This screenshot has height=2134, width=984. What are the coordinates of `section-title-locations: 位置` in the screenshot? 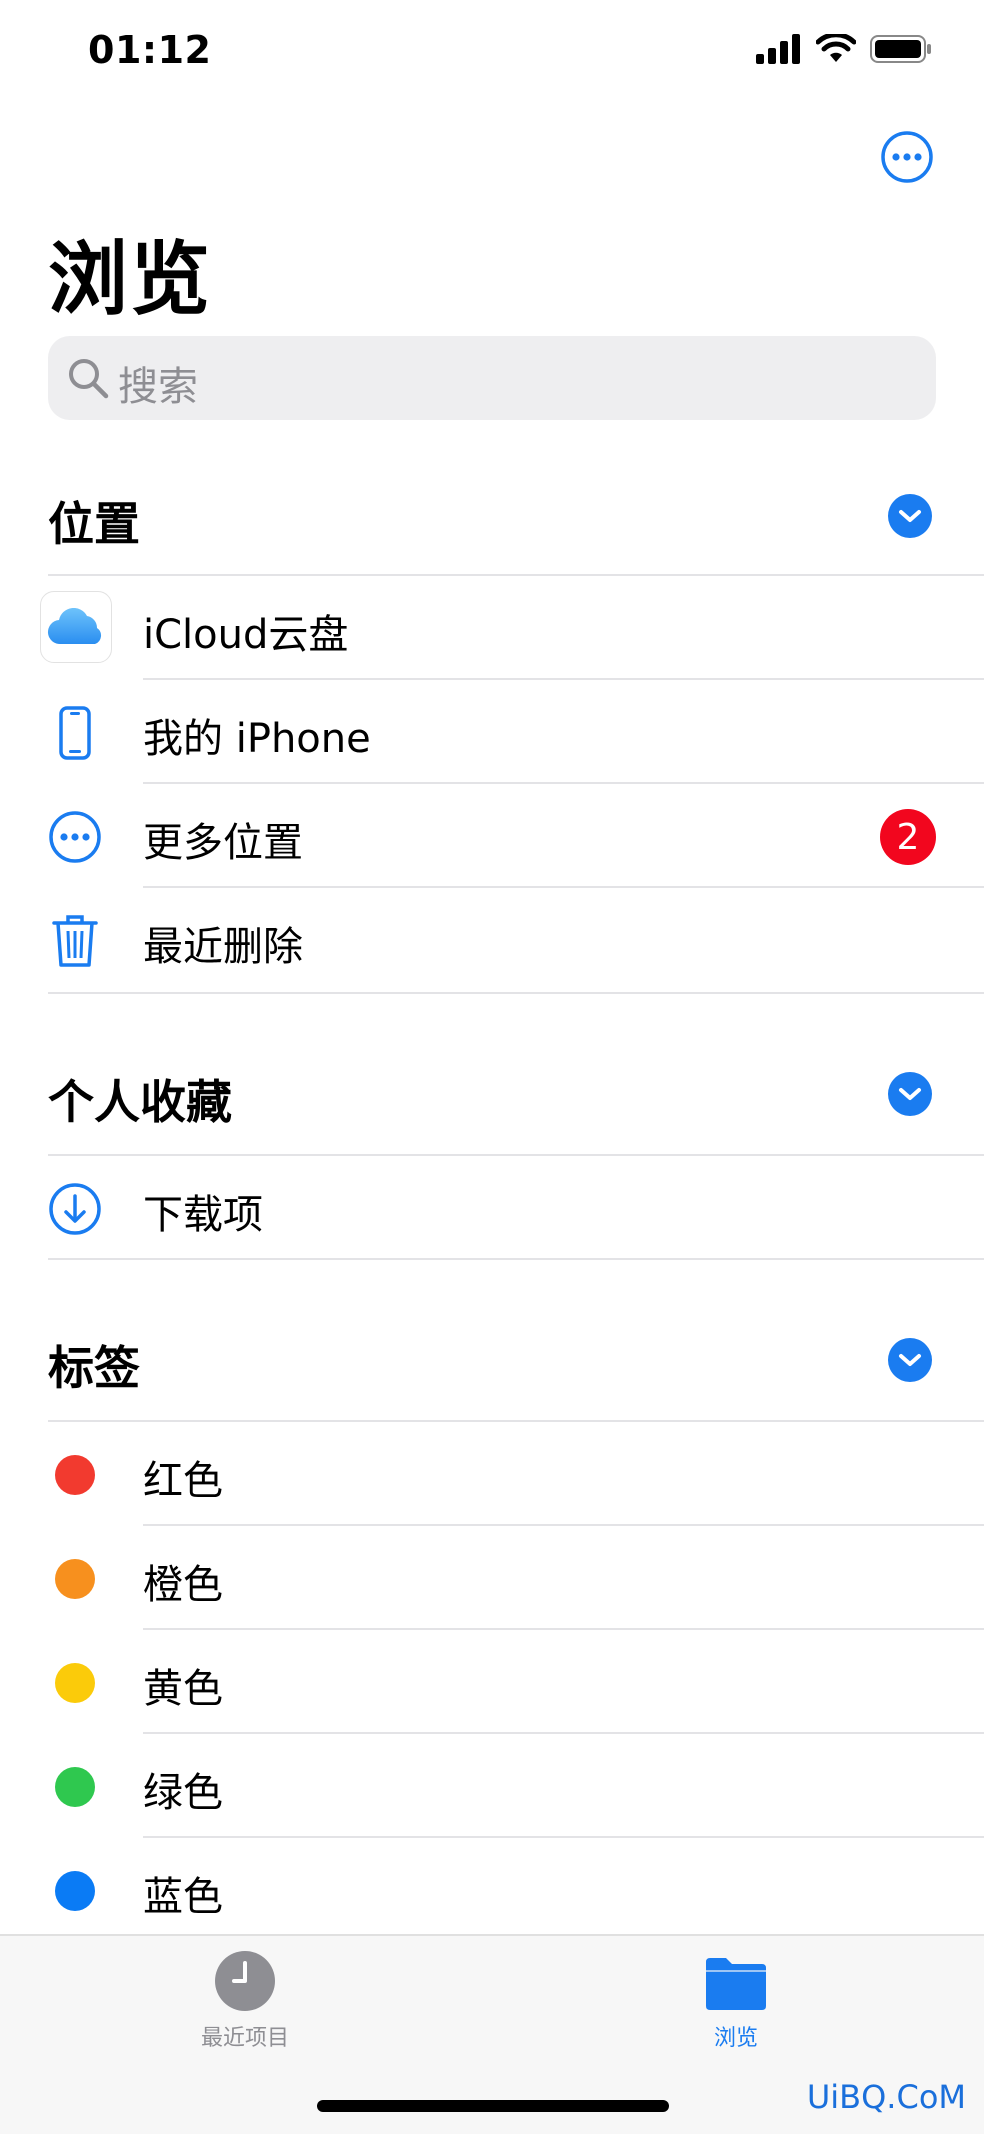 It's located at (94, 524).